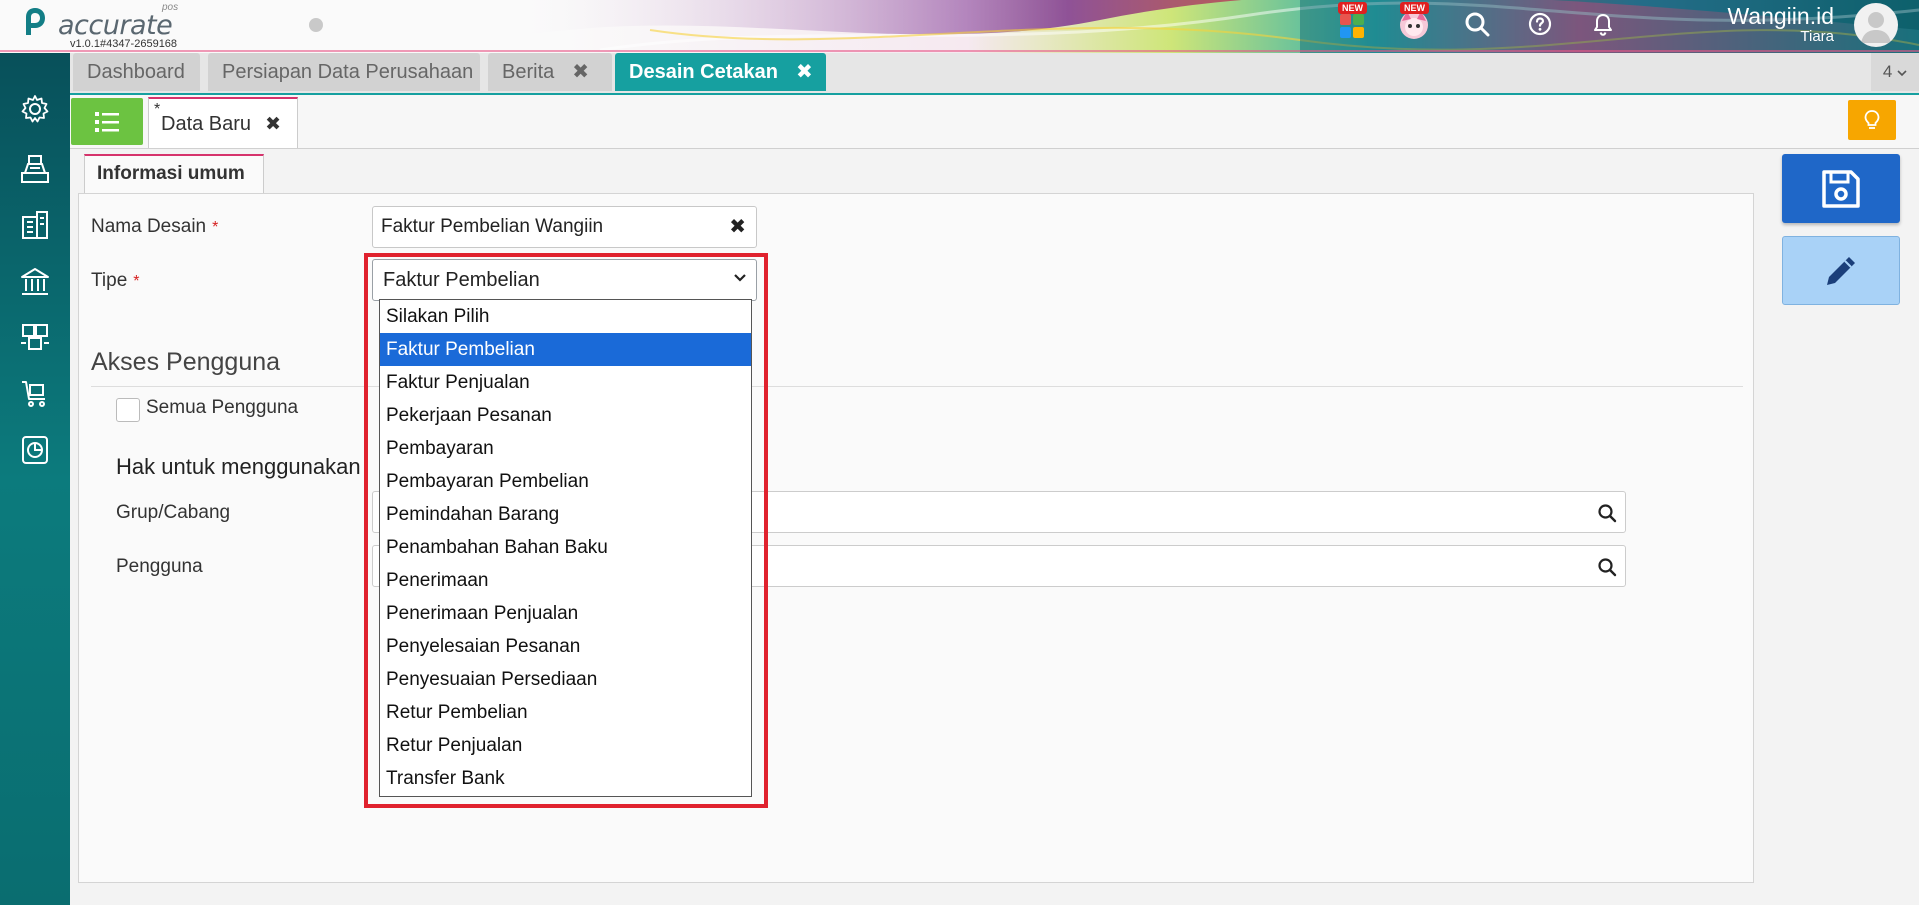  I want to click on lightbulb-icon, so click(1872, 119).